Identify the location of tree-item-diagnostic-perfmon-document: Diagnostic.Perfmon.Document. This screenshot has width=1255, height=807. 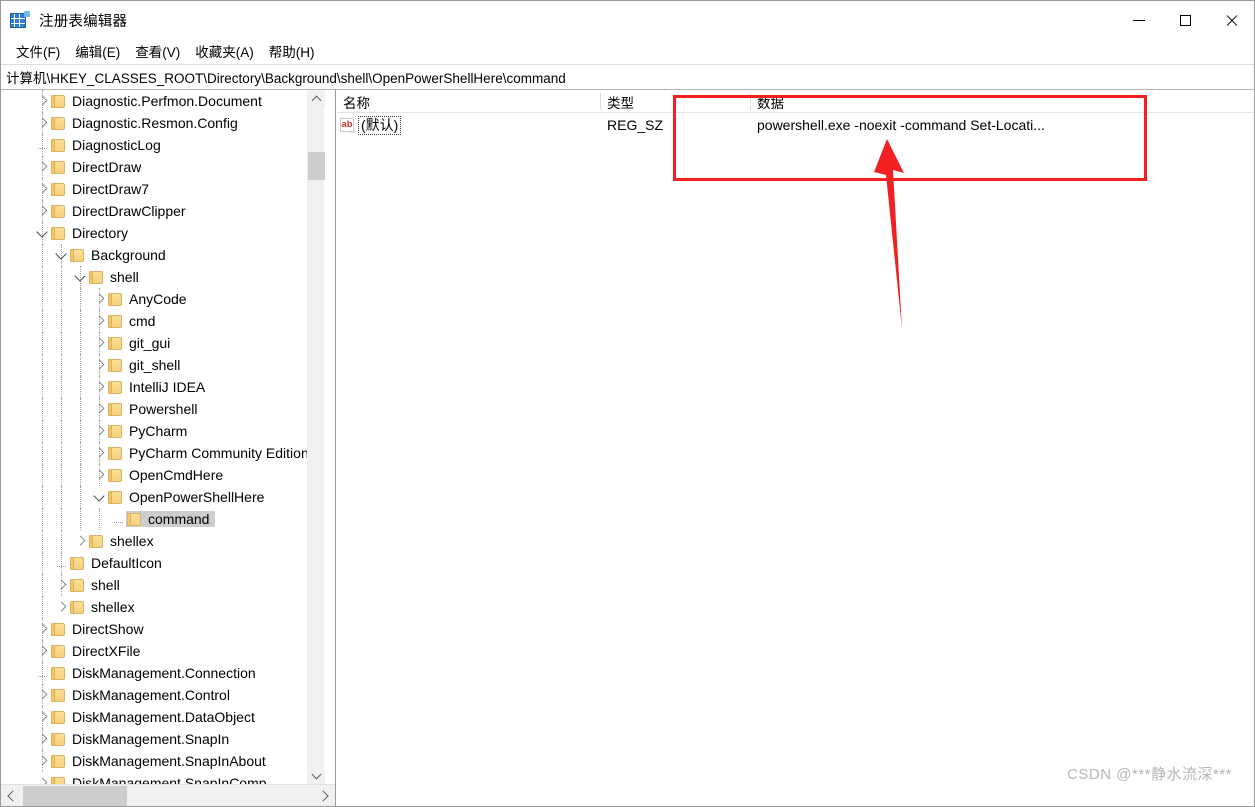
(157, 101).